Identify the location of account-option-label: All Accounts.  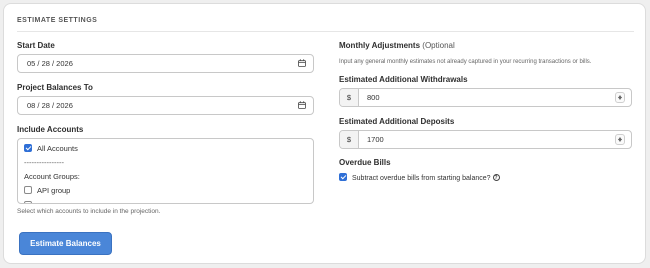
(57, 148).